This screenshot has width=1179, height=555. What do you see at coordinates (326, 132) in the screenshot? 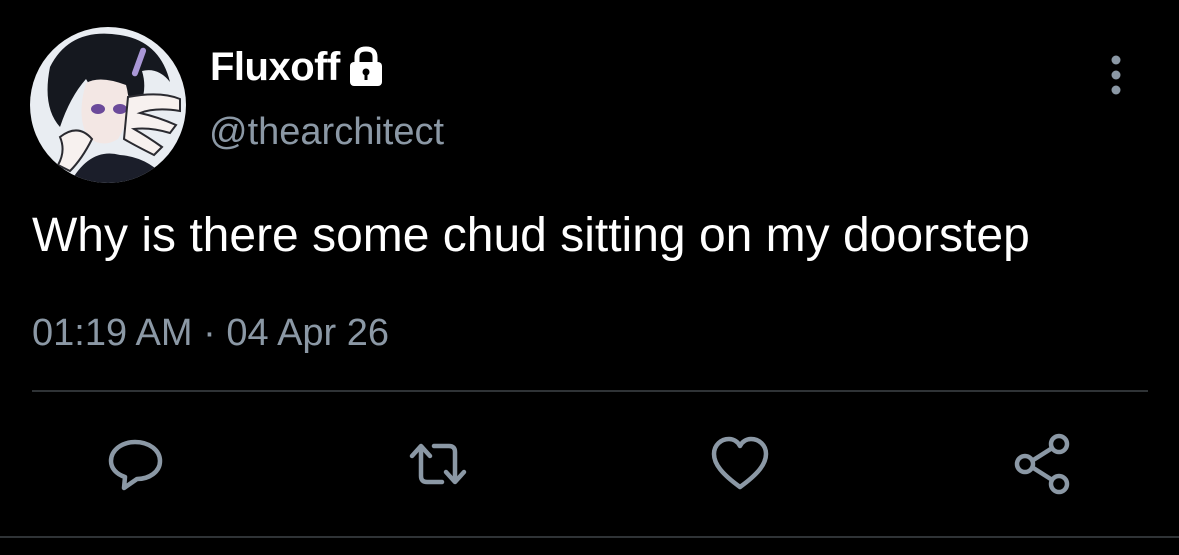
I see `handle: @thearchitect` at bounding box center [326, 132].